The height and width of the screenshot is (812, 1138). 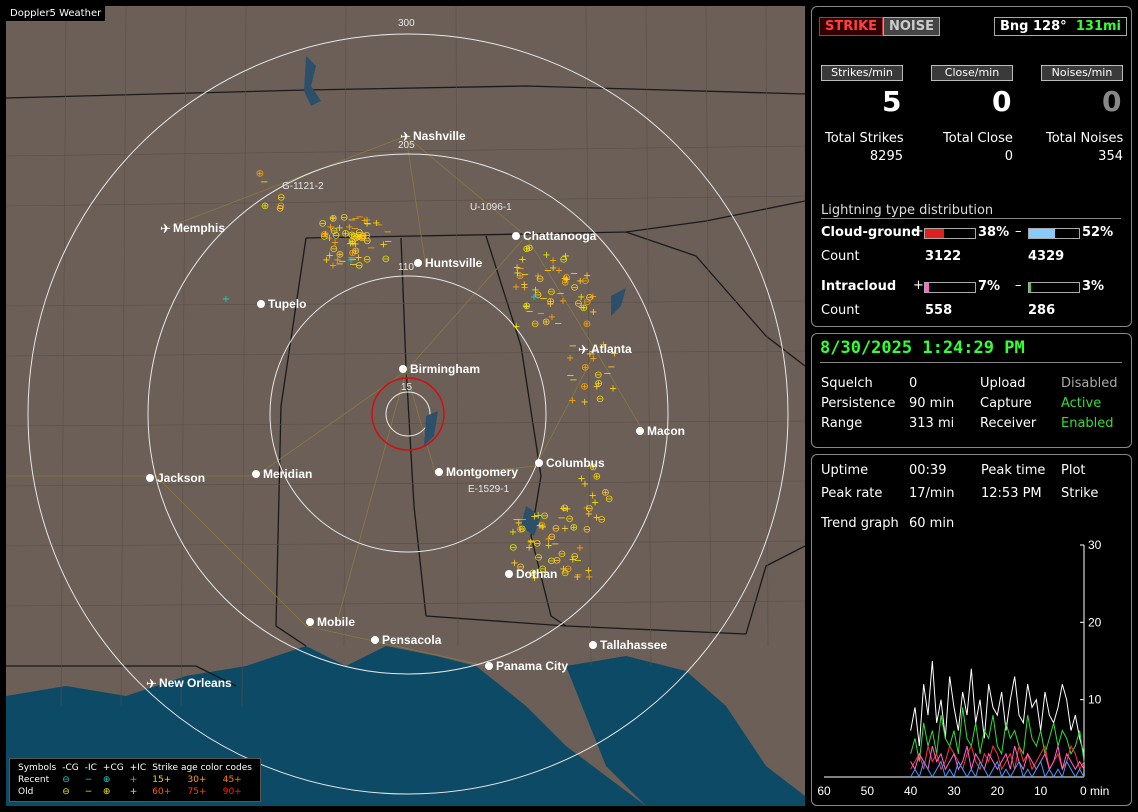 What do you see at coordinates (931, 423) in the screenshot?
I see `range-value: 313 mi` at bounding box center [931, 423].